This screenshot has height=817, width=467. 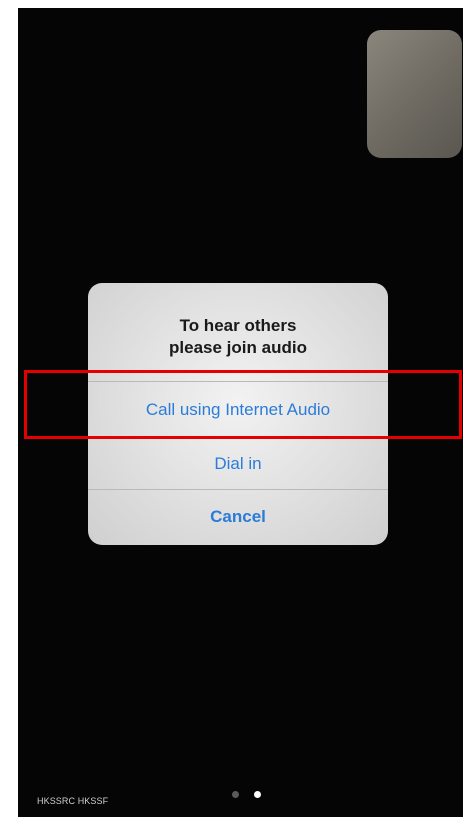 What do you see at coordinates (414, 94) in the screenshot?
I see `self-video-thumbnail` at bounding box center [414, 94].